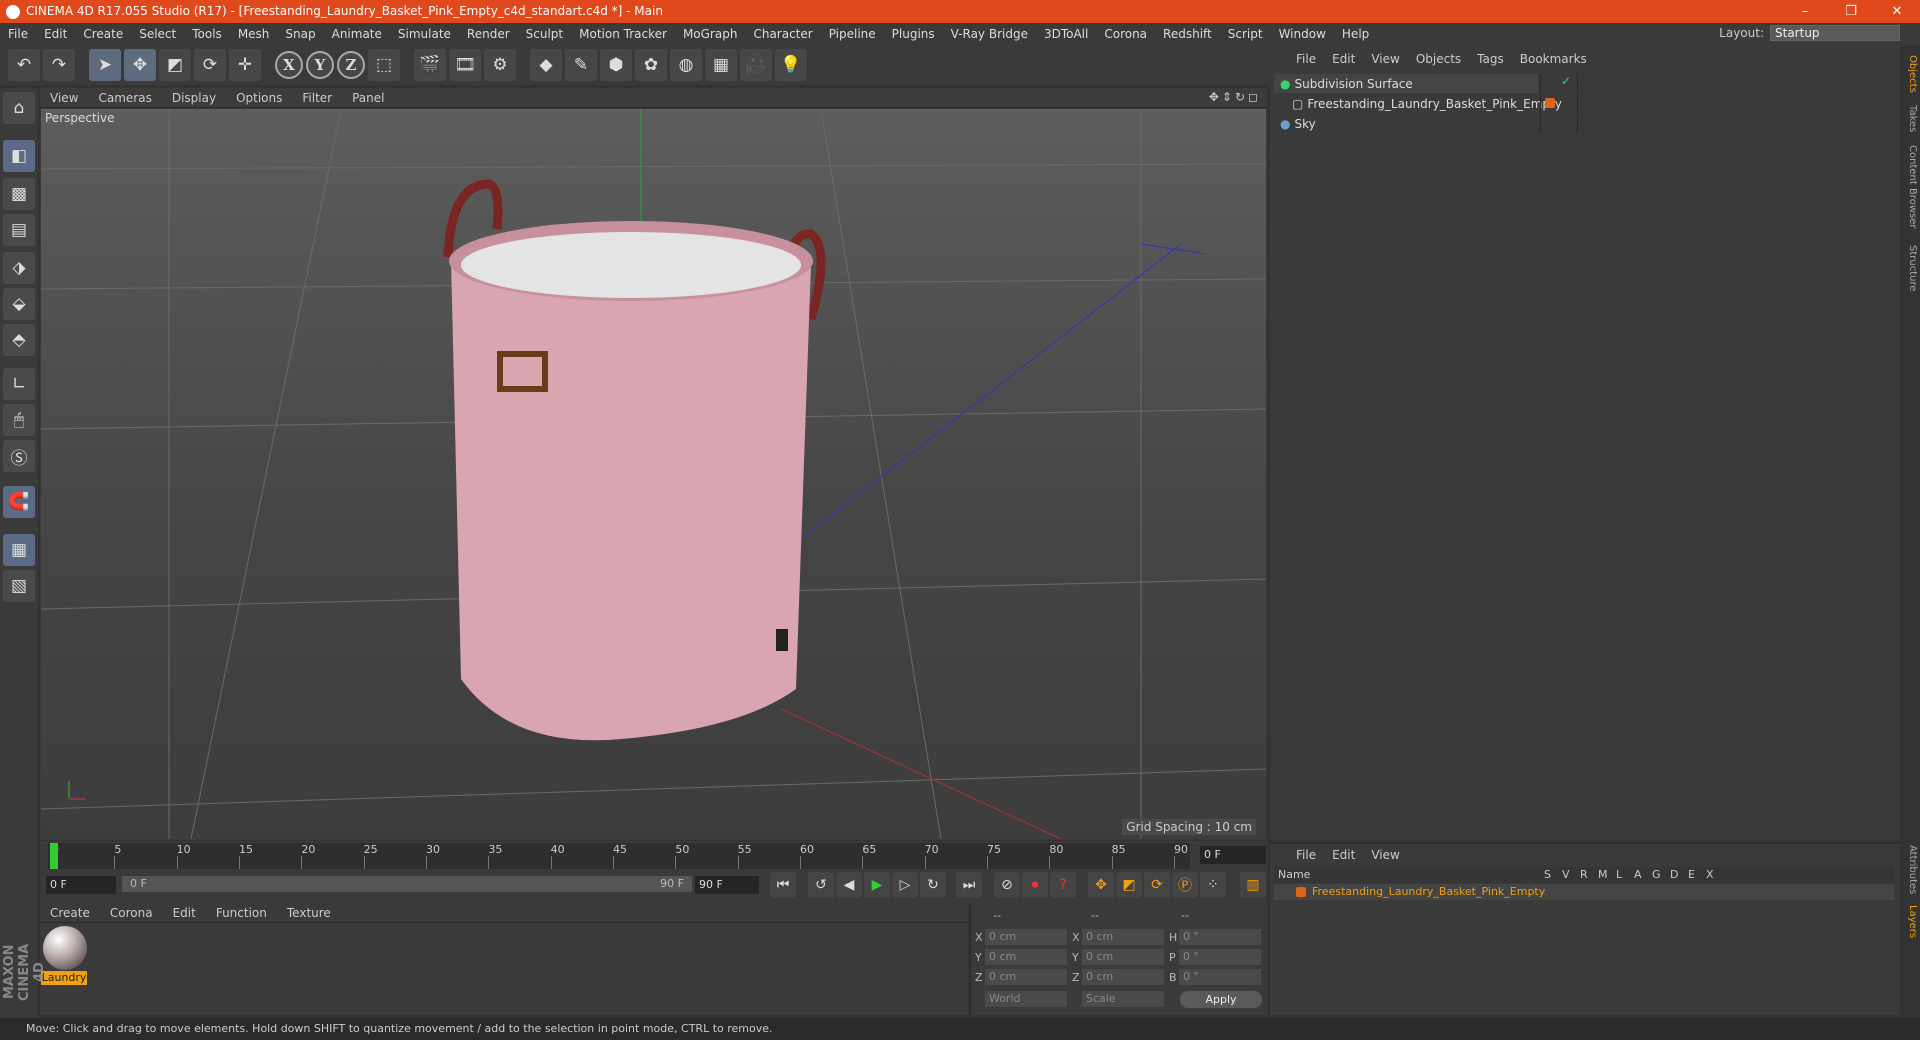 This screenshot has width=1920, height=1040. I want to click on tweak-mode-icon: 🖱, so click(19, 420).